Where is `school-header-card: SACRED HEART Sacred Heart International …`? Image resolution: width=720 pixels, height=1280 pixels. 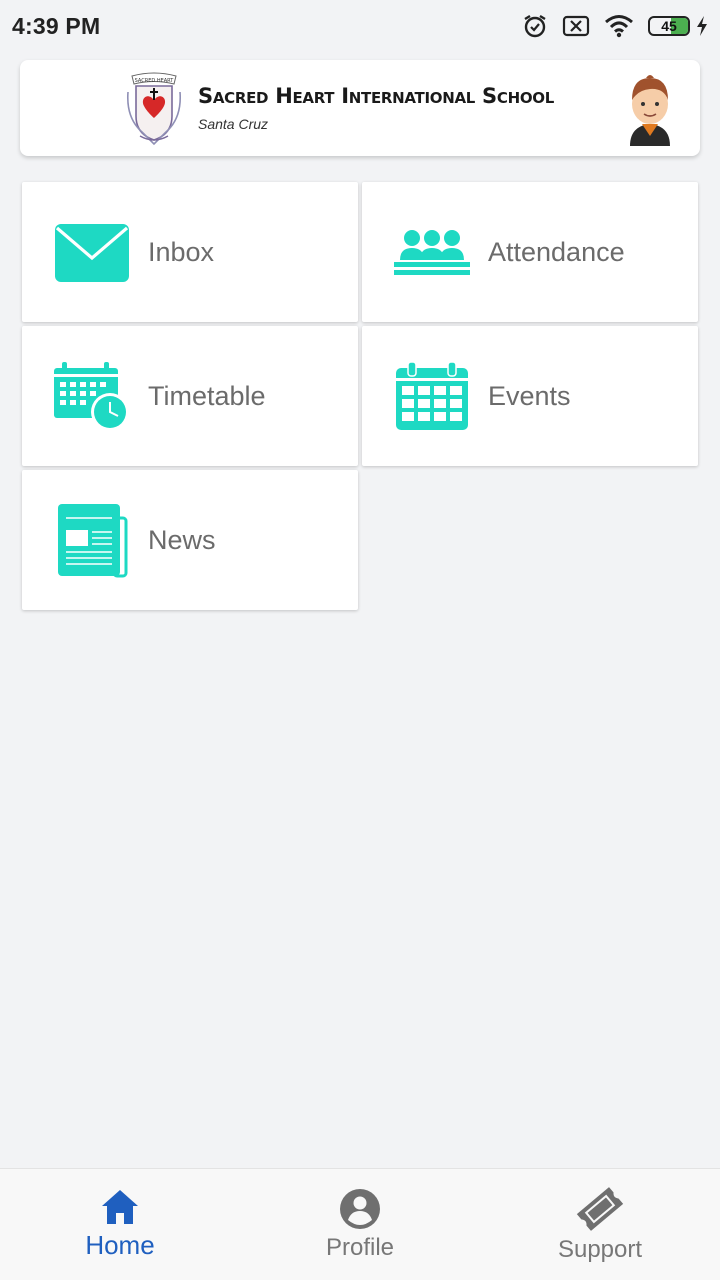
school-header-card: SACRED HEART Sacred Heart International … is located at coordinates (360, 108).